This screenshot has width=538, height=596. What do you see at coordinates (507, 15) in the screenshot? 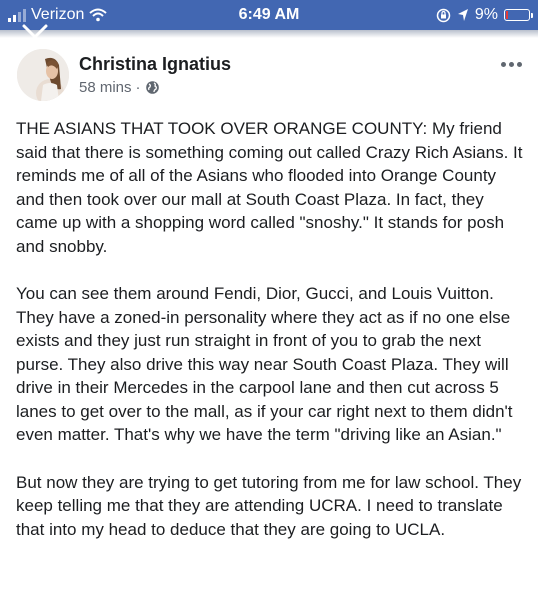
I see `battery-level` at bounding box center [507, 15].